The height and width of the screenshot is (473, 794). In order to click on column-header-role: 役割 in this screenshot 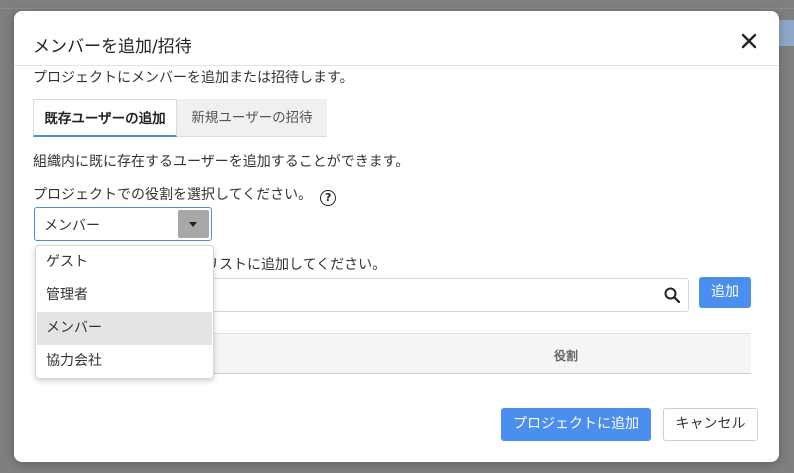, I will do `click(566, 356)`.